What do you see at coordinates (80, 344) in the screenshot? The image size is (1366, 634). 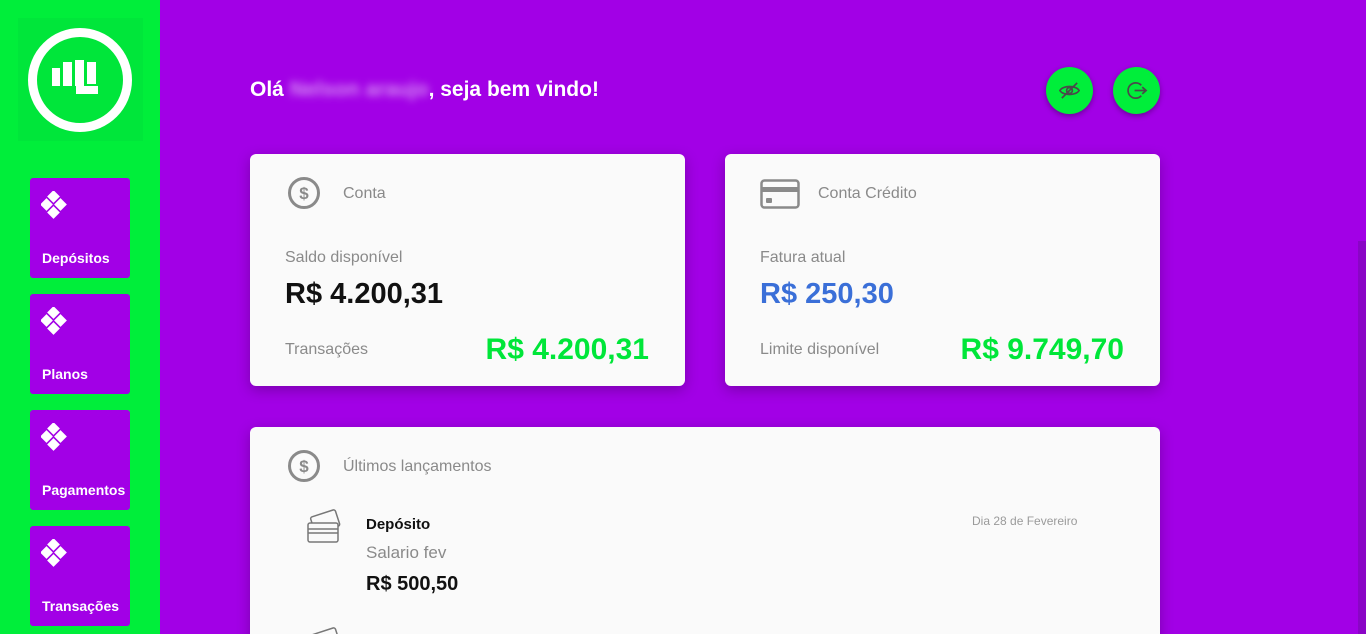 I see `sidebar-item-planos: Planos` at bounding box center [80, 344].